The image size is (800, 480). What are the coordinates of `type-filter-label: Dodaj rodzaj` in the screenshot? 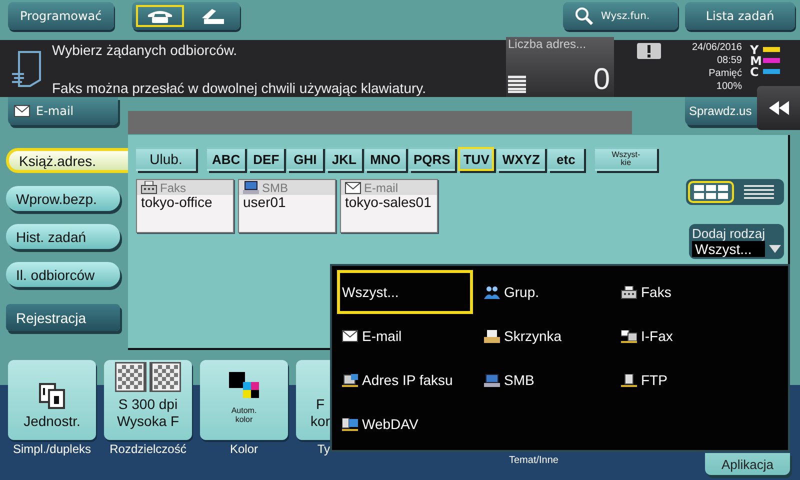 It's located at (729, 233).